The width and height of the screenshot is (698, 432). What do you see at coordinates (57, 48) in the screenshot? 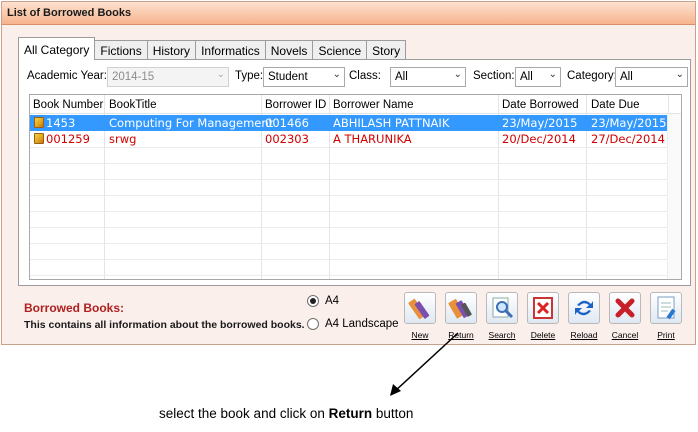
I see `tab-all-category: All Category` at bounding box center [57, 48].